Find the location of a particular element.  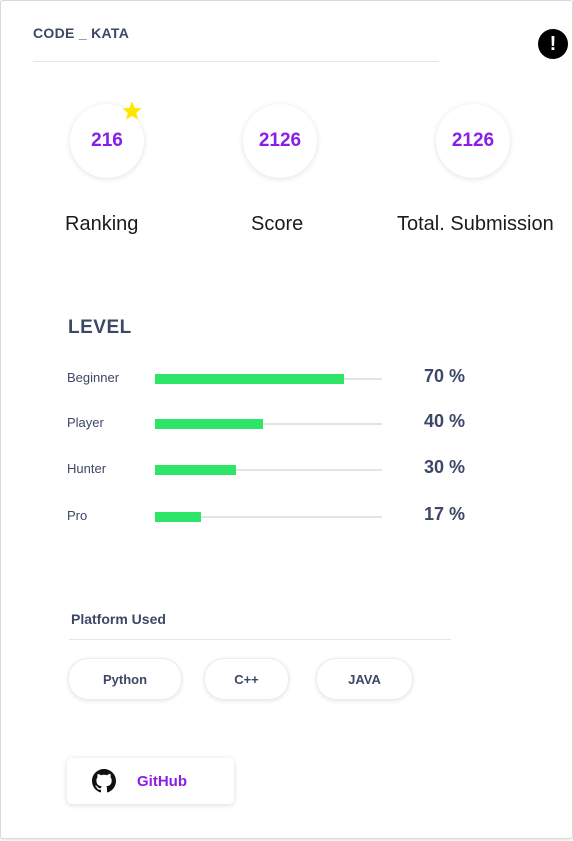

platform-chip-cpp: C++ is located at coordinates (246, 679).